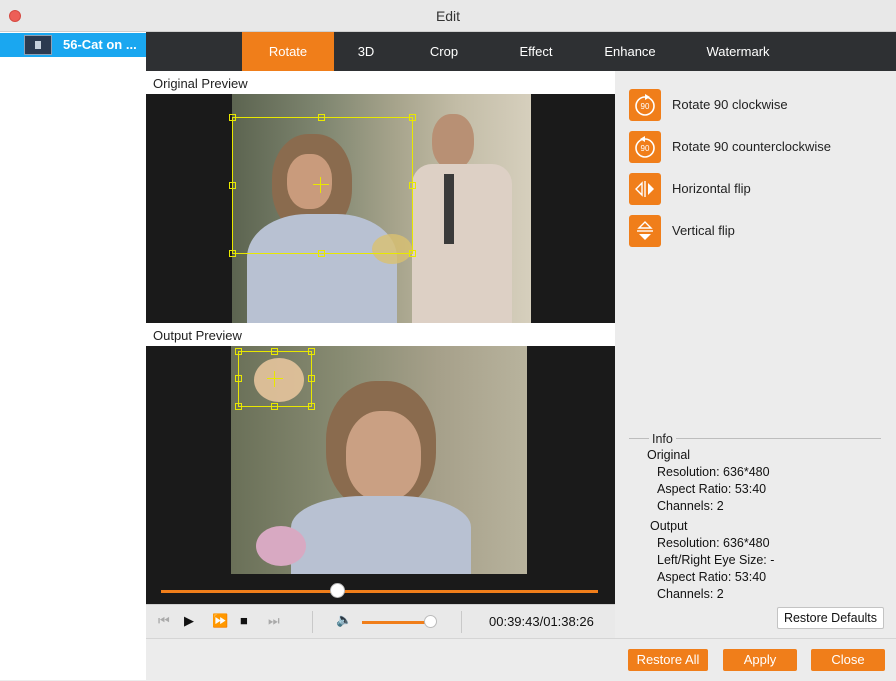 This screenshot has width=896, height=681. What do you see at coordinates (713, 543) in the screenshot?
I see `output-resolution: Resolution: 636*480` at bounding box center [713, 543].